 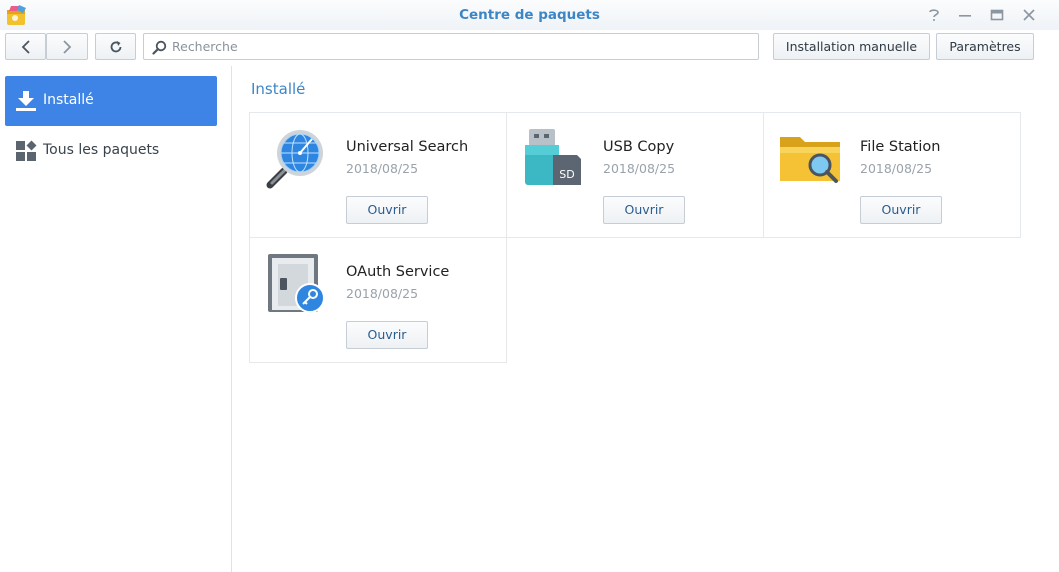 I want to click on forward-button, so click(x=67, y=46).